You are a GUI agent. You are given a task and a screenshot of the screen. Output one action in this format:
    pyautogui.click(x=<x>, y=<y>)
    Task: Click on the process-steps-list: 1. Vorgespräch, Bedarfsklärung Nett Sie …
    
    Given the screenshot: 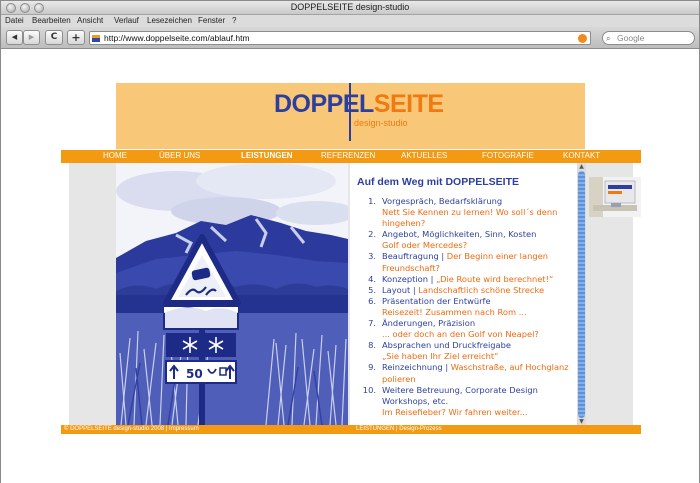 What is the action you would take?
    pyautogui.click(x=466, y=307)
    